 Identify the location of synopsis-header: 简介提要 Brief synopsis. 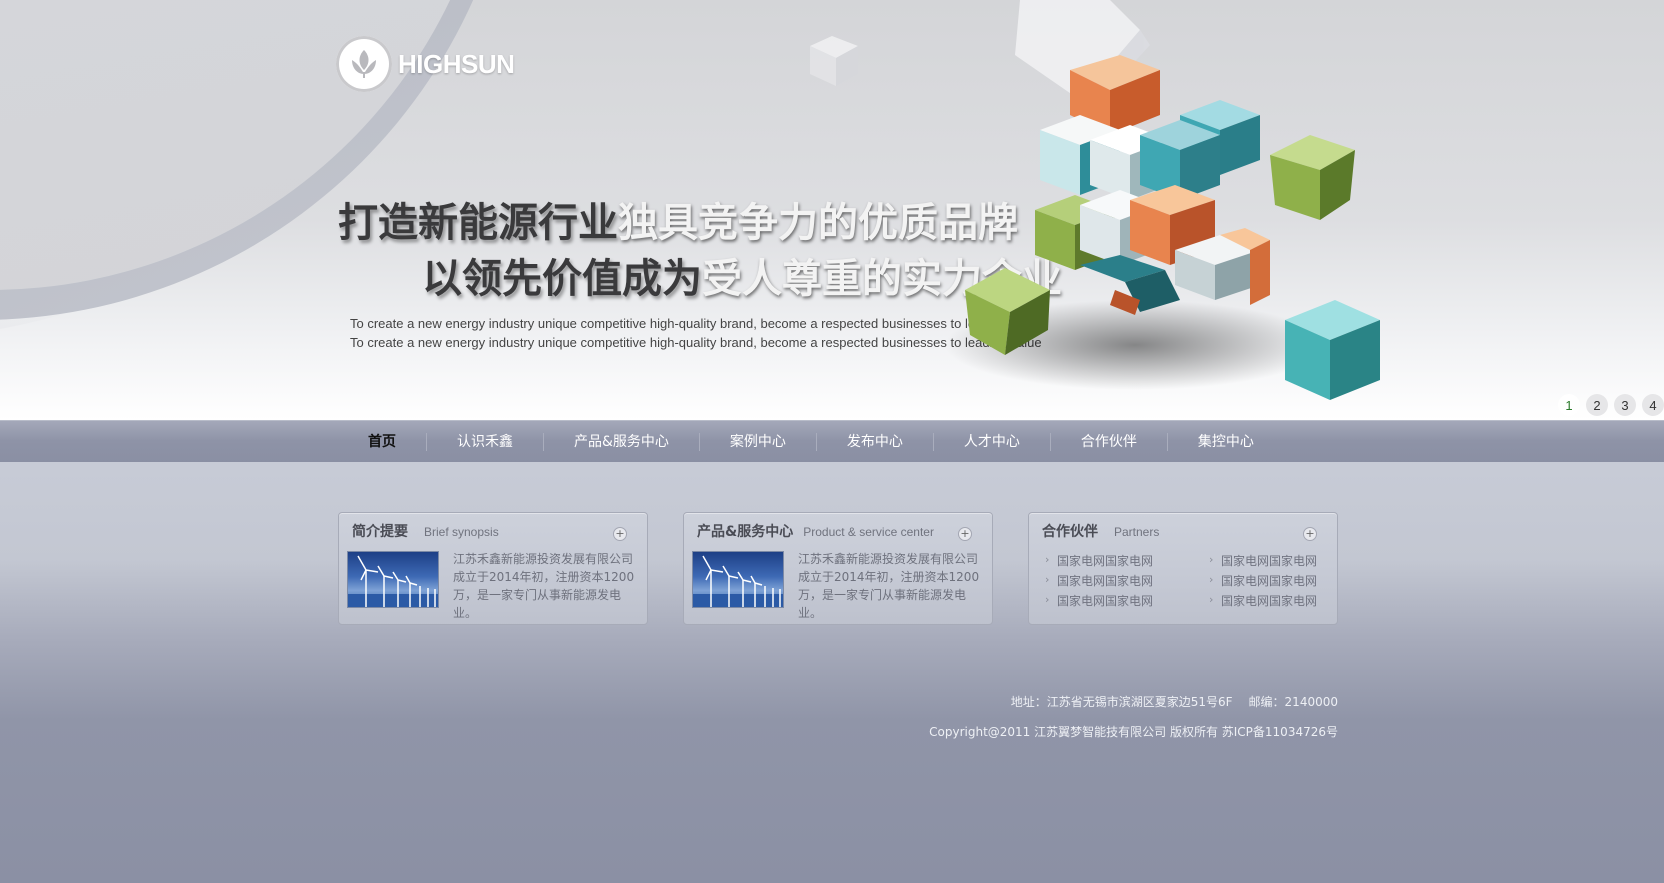
(425, 531).